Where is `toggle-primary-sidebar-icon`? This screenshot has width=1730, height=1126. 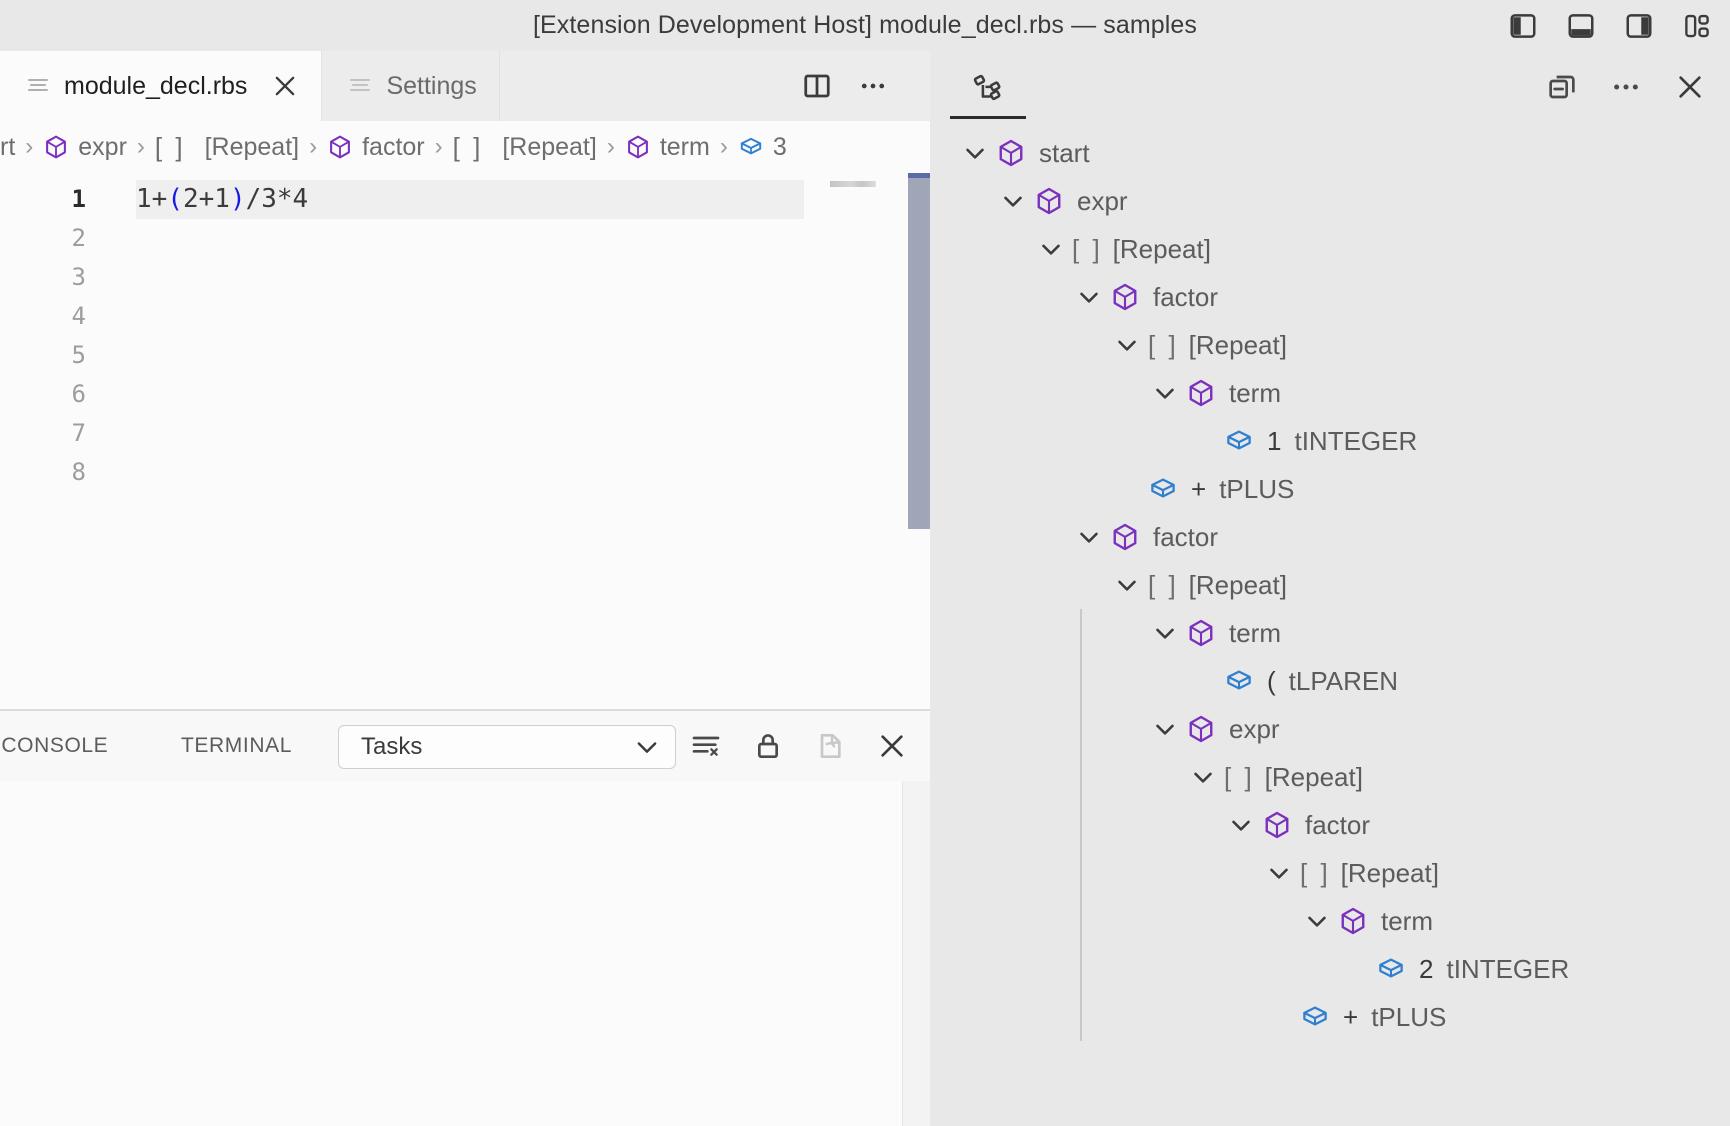 toggle-primary-sidebar-icon is located at coordinates (1523, 26).